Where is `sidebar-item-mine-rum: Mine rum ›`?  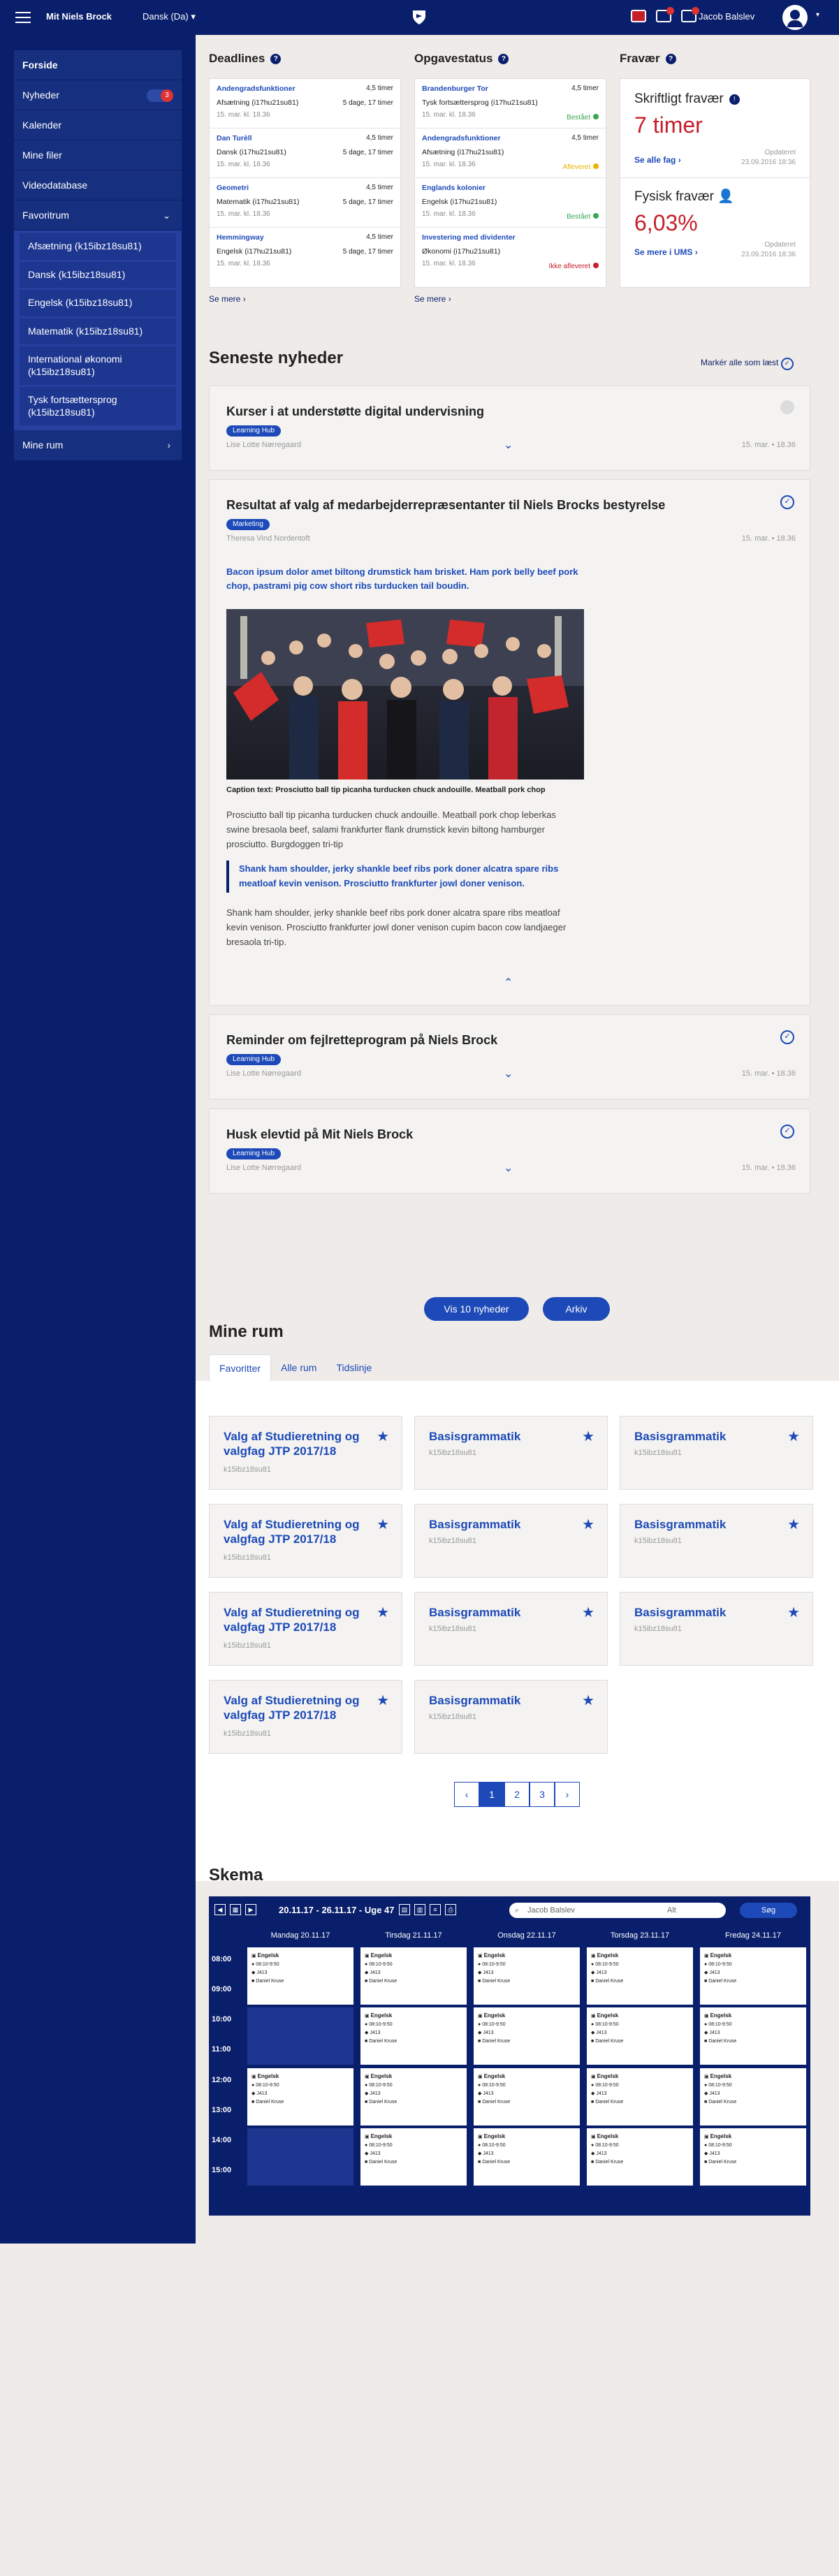
sidebar-item-mine-rum: Mine rum › is located at coordinates (98, 445).